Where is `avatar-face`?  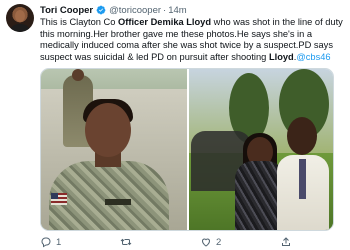
avatar-face is located at coordinates (20, 16).